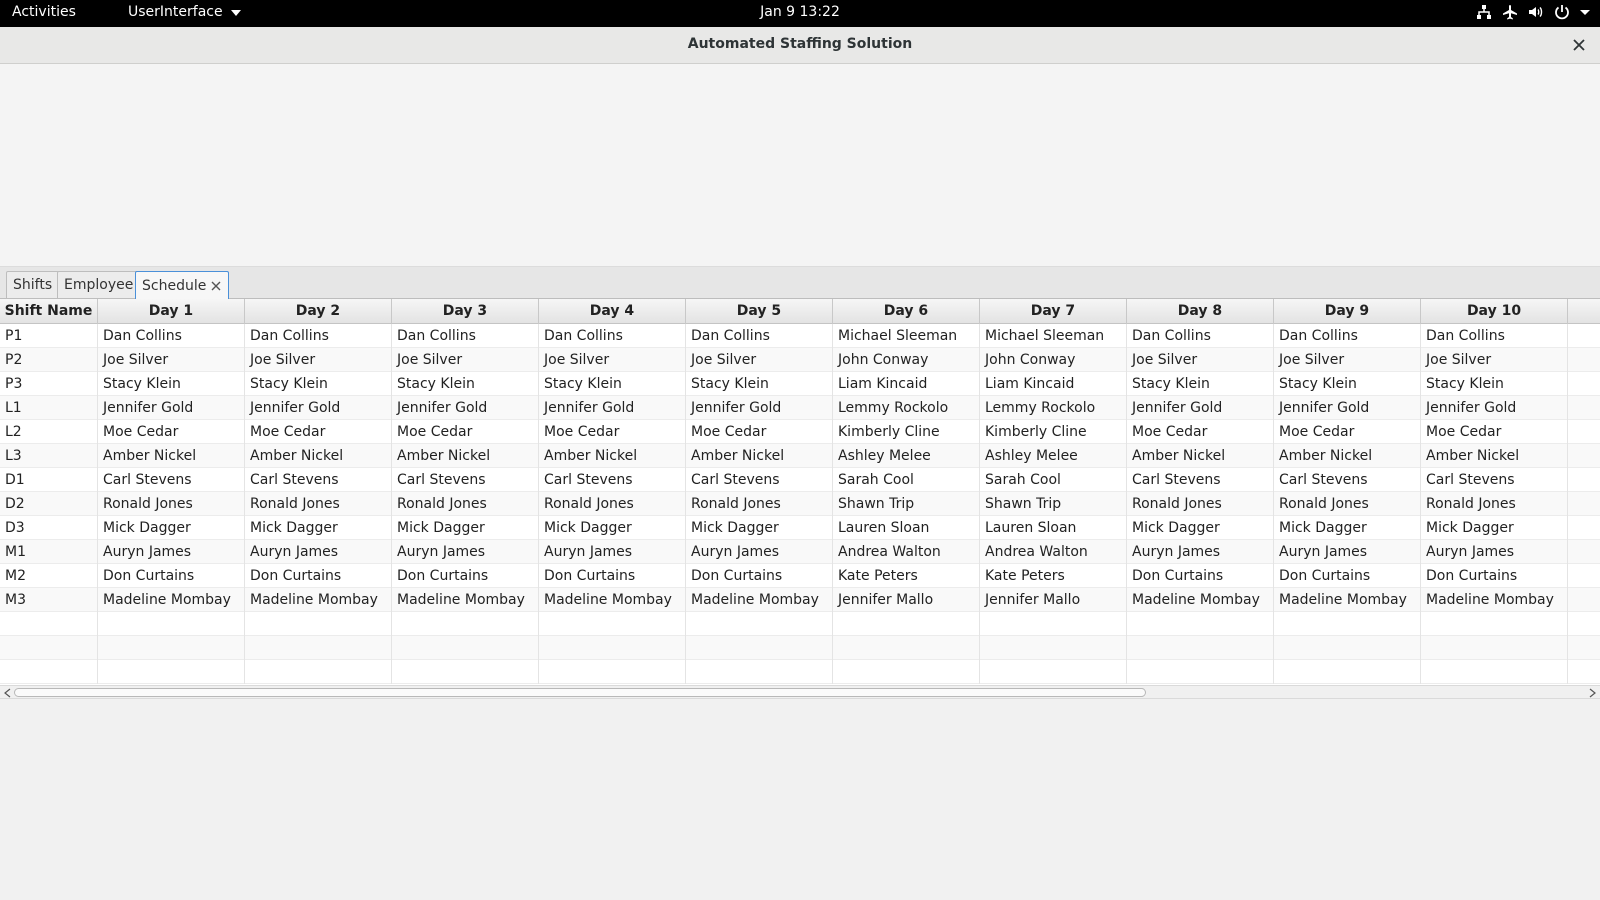  What do you see at coordinates (318, 311) in the screenshot?
I see `column-header-day-2: Day 2` at bounding box center [318, 311].